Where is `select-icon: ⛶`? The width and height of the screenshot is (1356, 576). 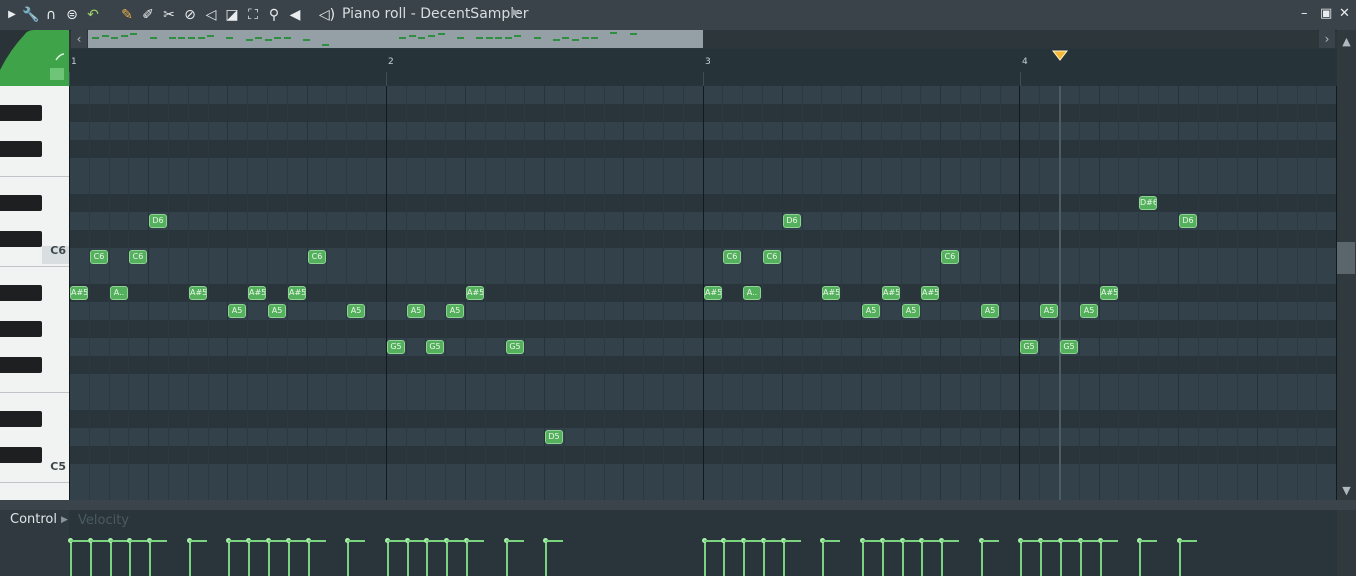 select-icon: ⛶ is located at coordinates (253, 15).